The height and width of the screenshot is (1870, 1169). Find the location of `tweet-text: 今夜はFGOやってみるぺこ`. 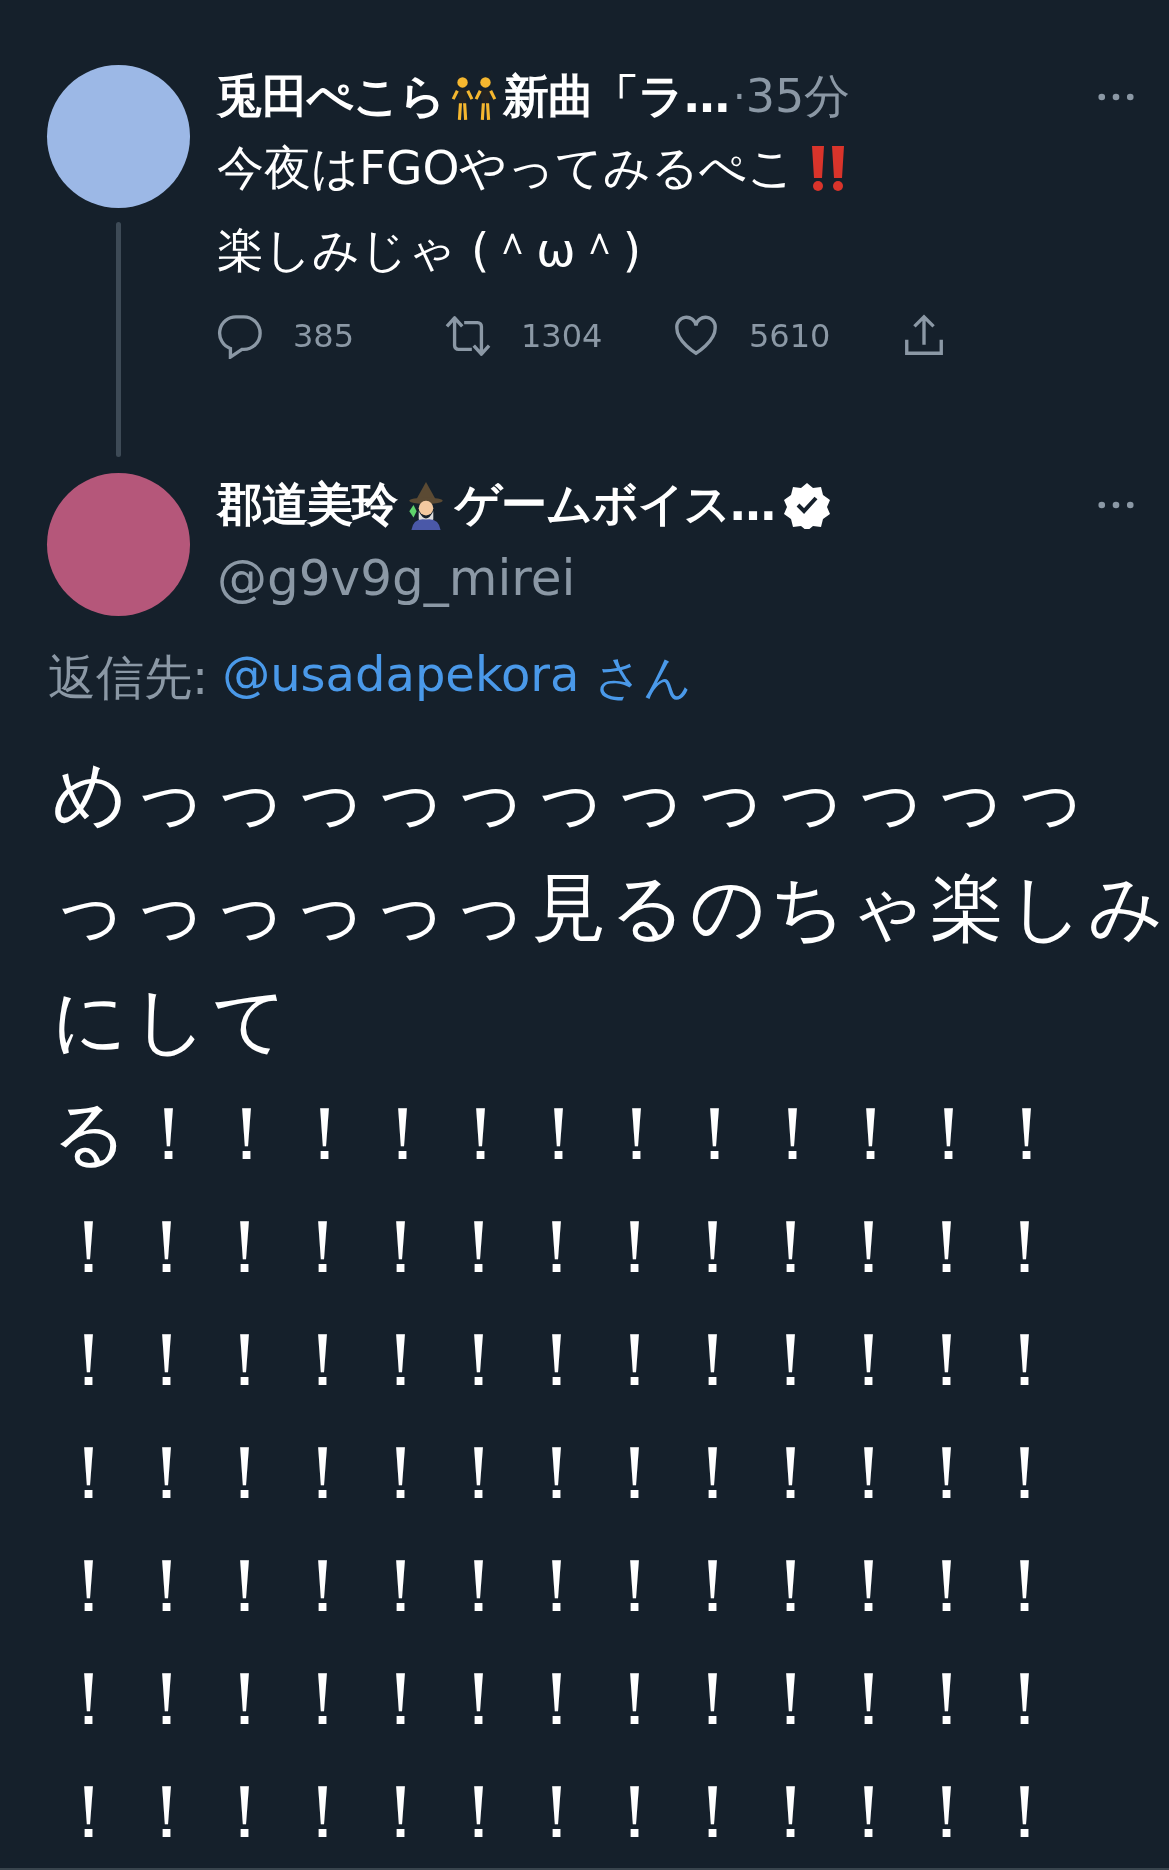

tweet-text: 今夜はFGOやってみるぺこ is located at coordinates (506, 167).